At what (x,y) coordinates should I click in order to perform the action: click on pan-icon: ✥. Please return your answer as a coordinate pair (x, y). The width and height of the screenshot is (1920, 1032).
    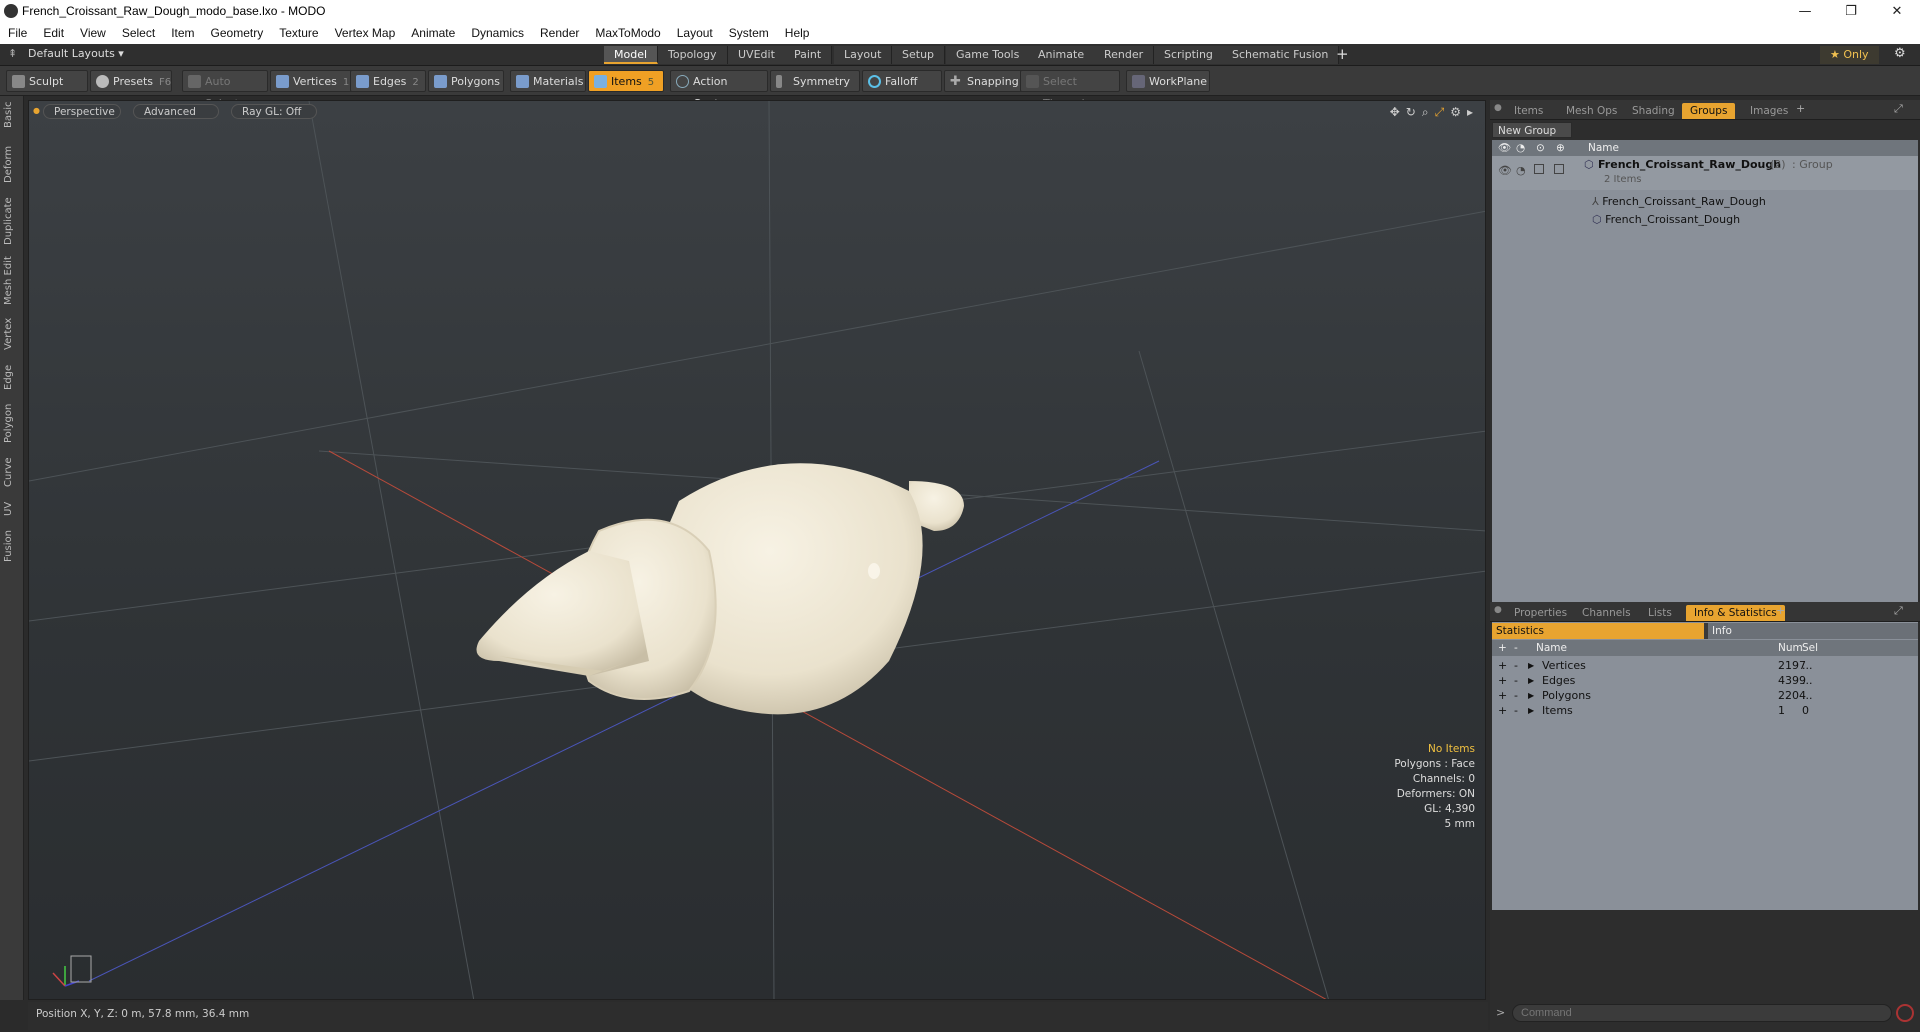
    Looking at the image, I should click on (1395, 112).